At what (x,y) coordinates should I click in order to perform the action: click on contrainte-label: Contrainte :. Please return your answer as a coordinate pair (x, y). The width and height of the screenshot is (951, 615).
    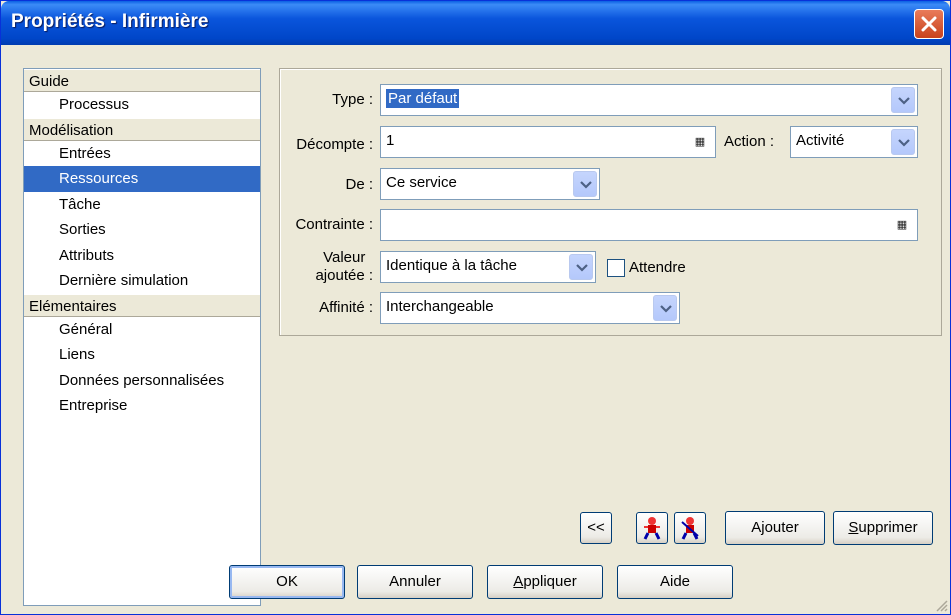
    Looking at the image, I should click on (334, 224).